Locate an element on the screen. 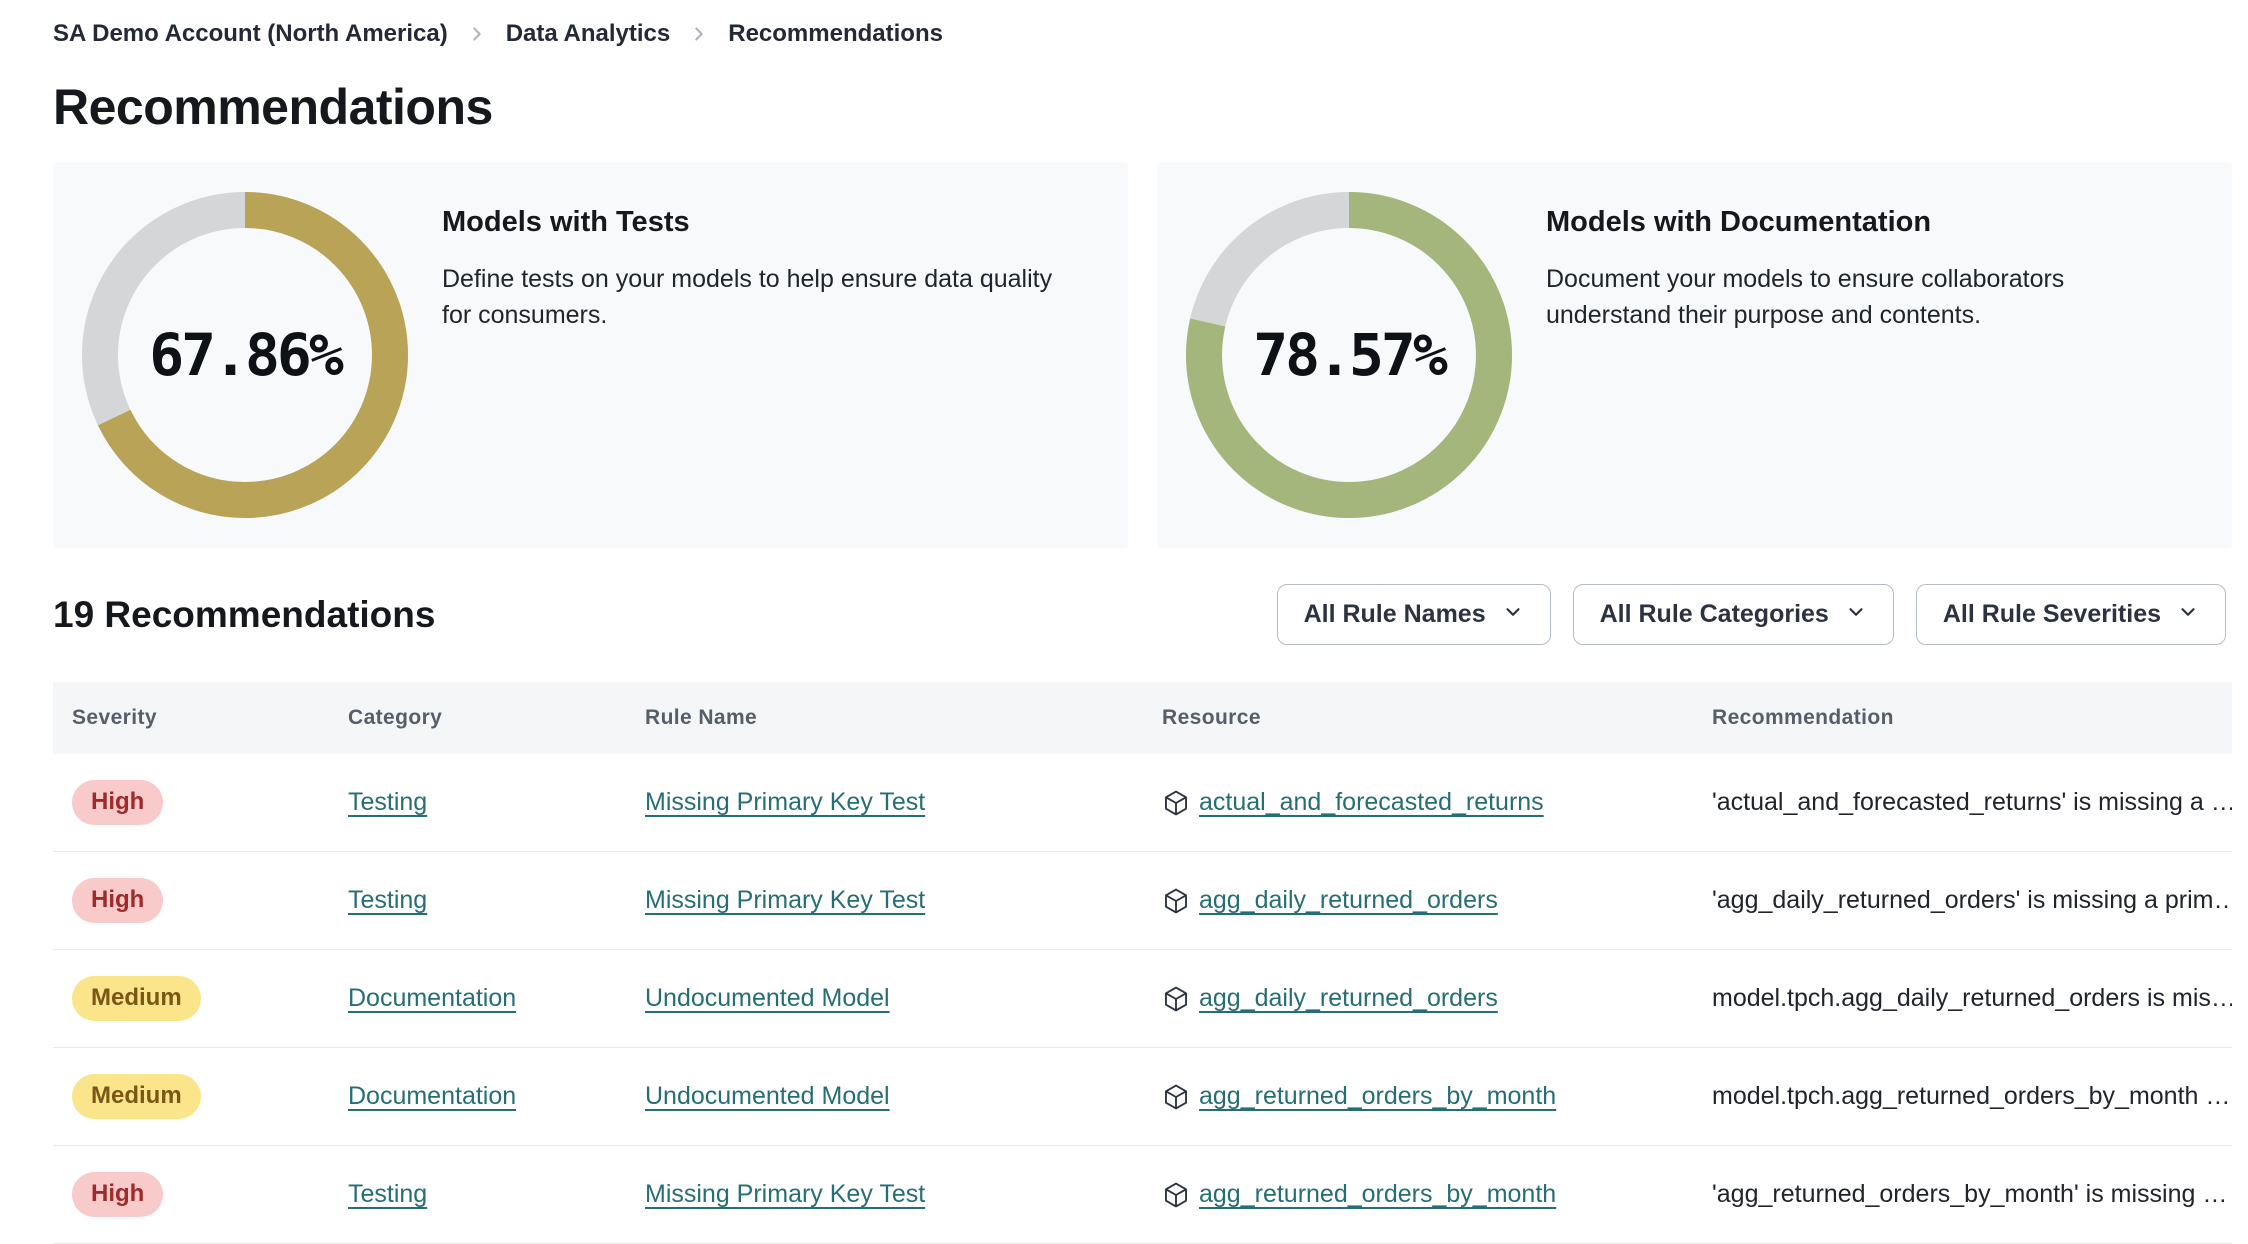 This screenshot has width=2248, height=1244. documentation-percent-value: 78.57% is located at coordinates (1350, 355).